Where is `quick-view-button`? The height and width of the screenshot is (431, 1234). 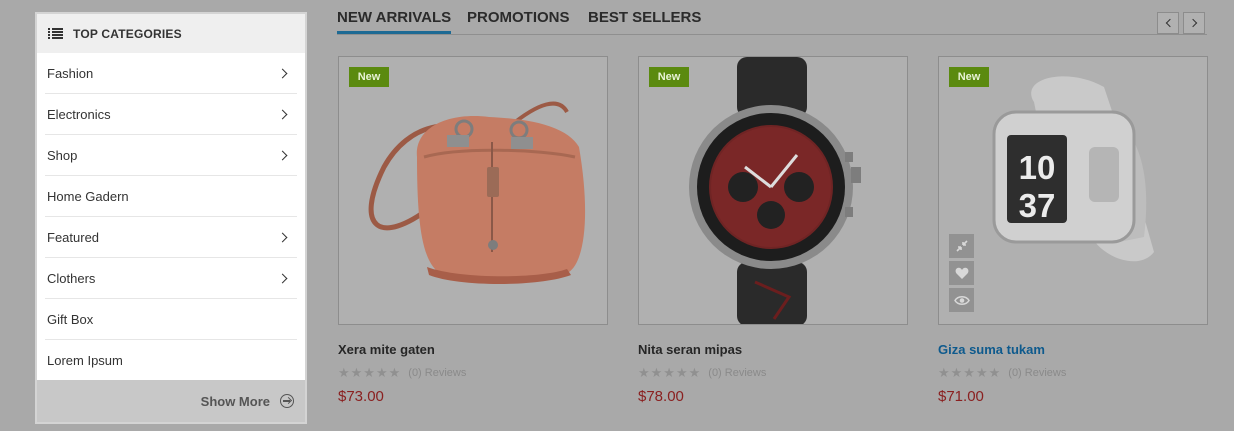 quick-view-button is located at coordinates (961, 300).